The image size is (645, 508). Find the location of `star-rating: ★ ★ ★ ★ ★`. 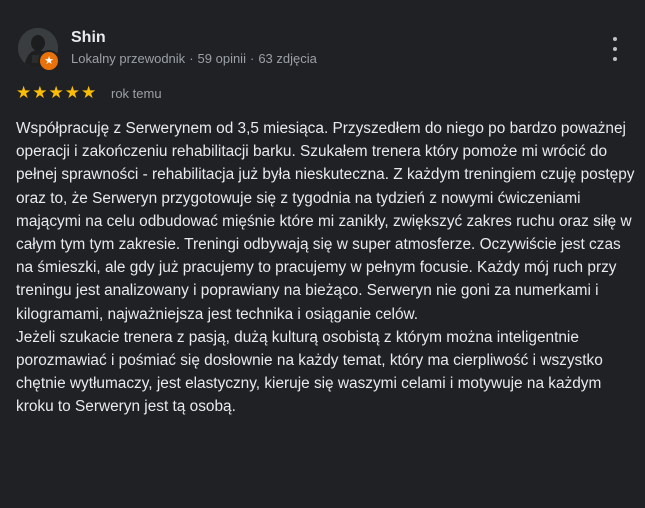

star-rating: ★ ★ ★ ★ ★ is located at coordinates (56, 93).